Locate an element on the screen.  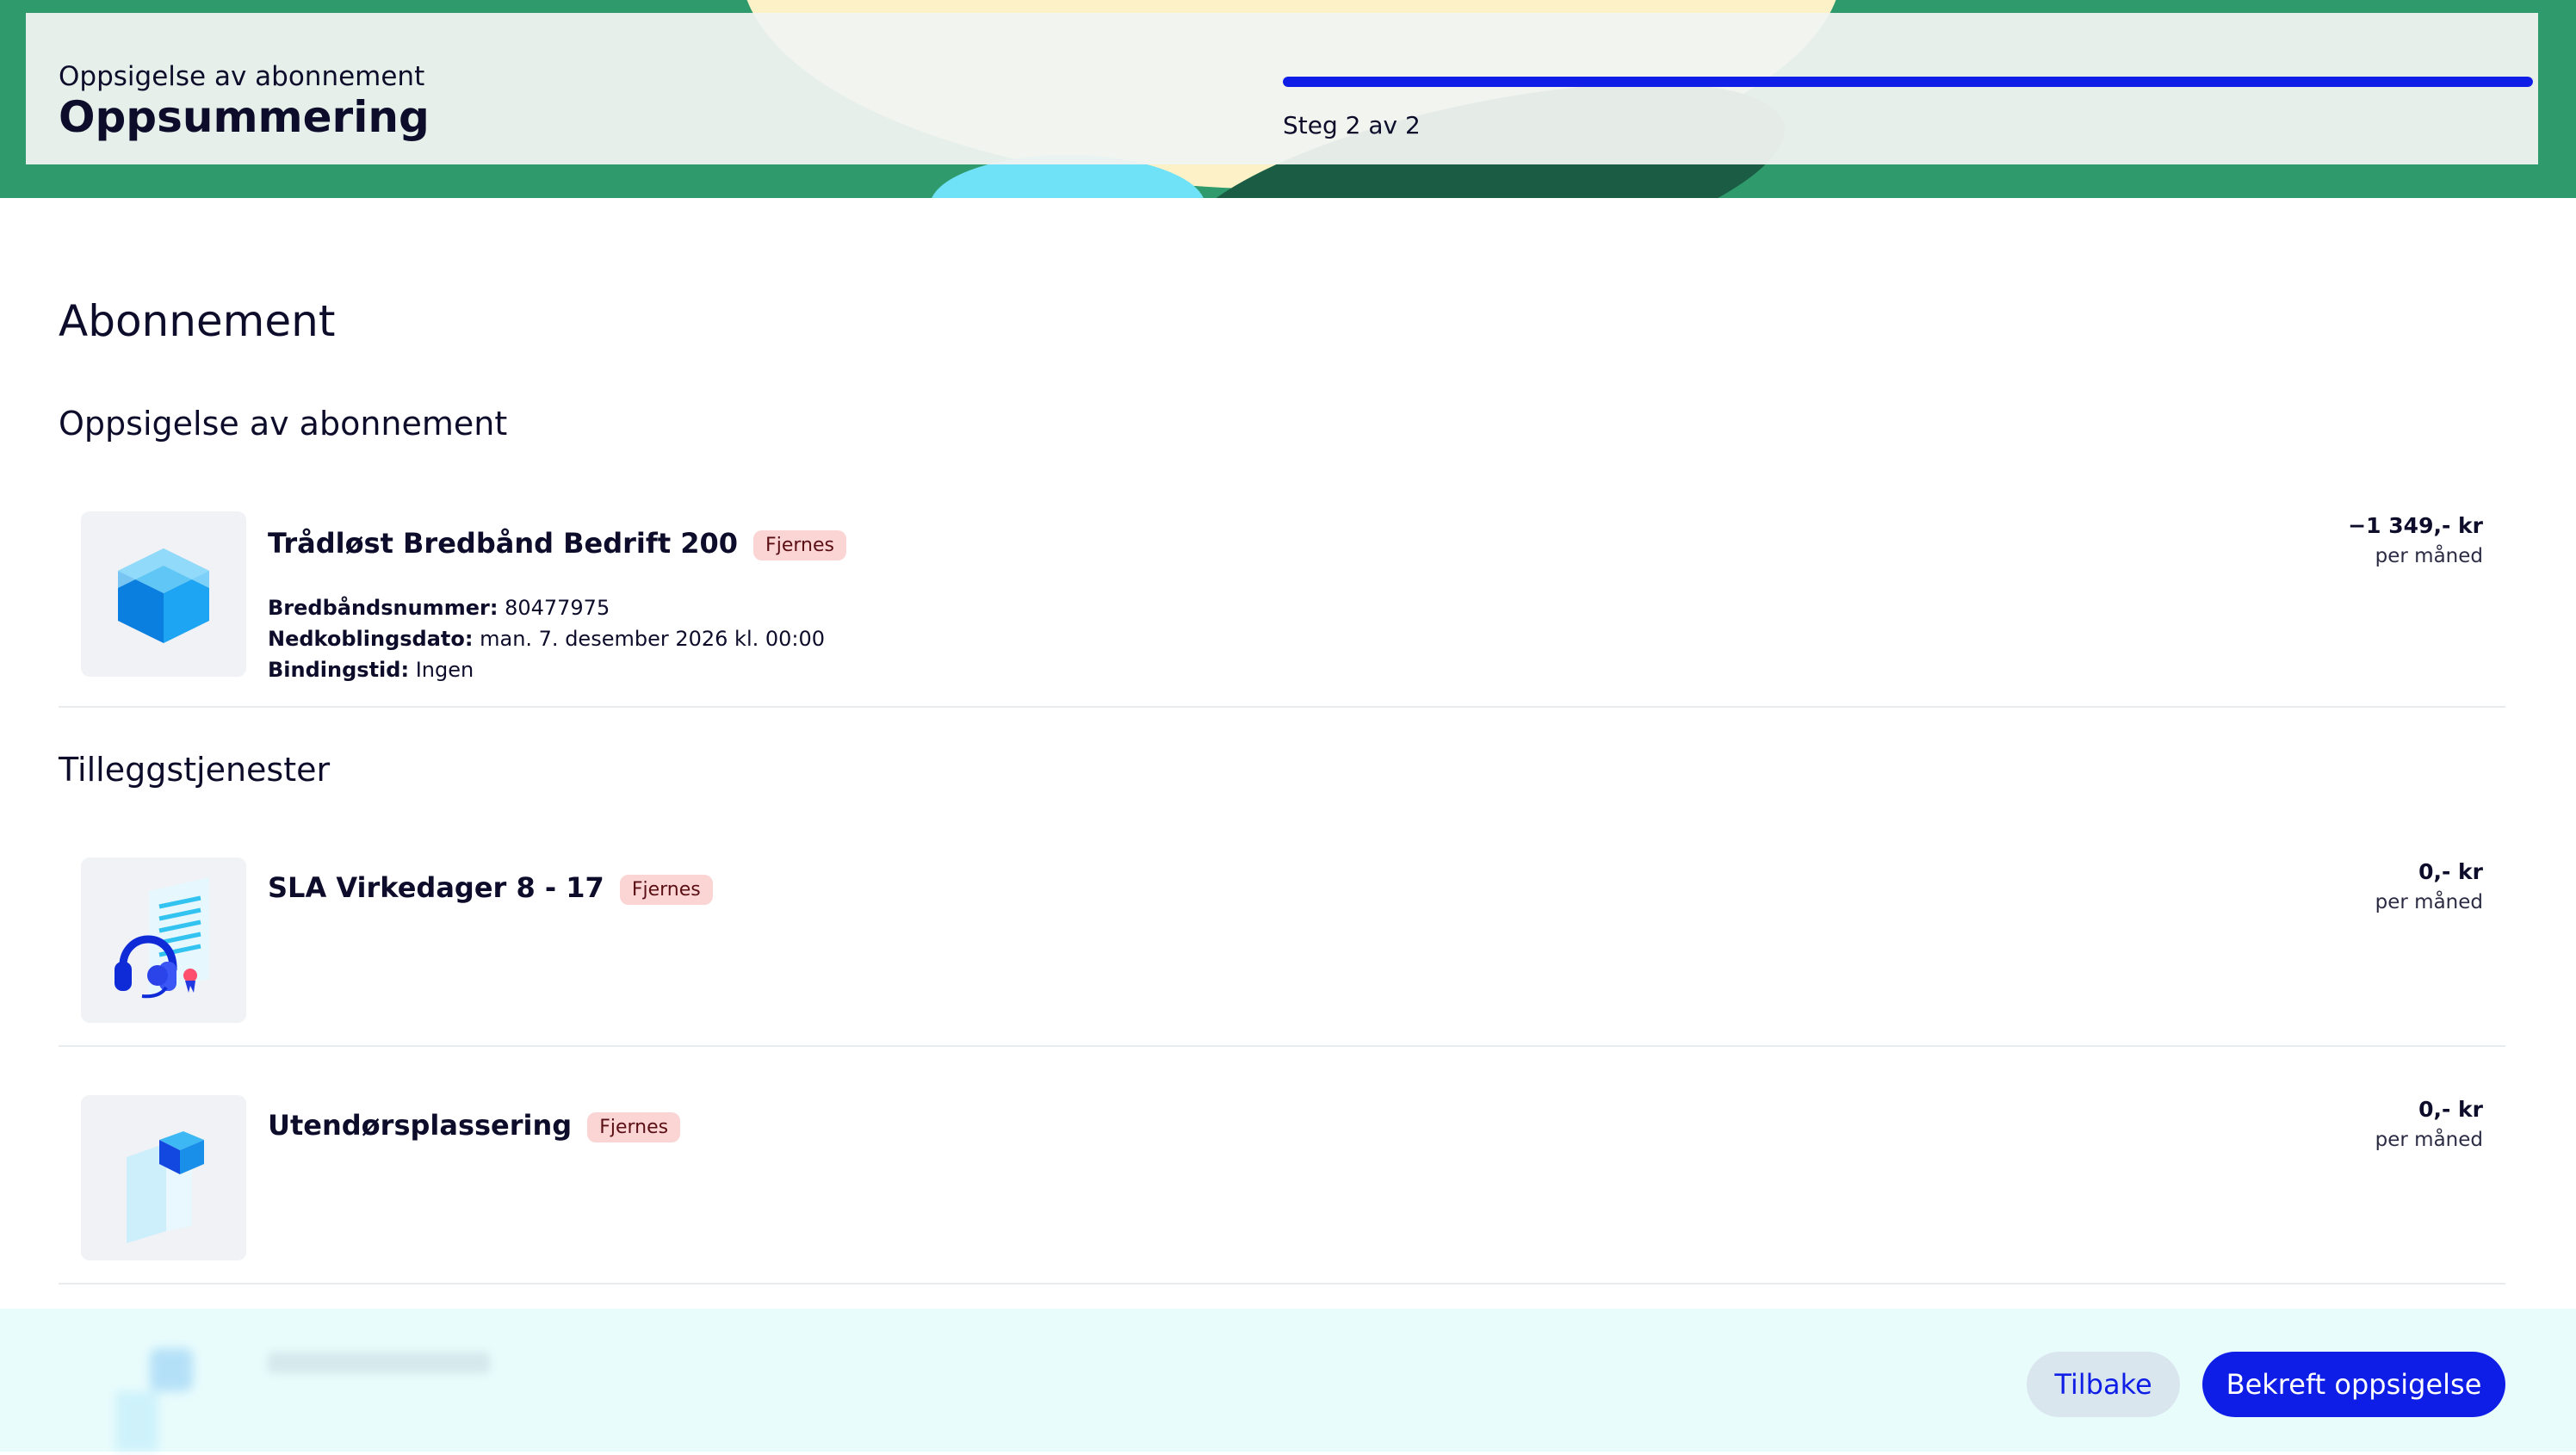
detail-value: 80477975 is located at coordinates (557, 608).